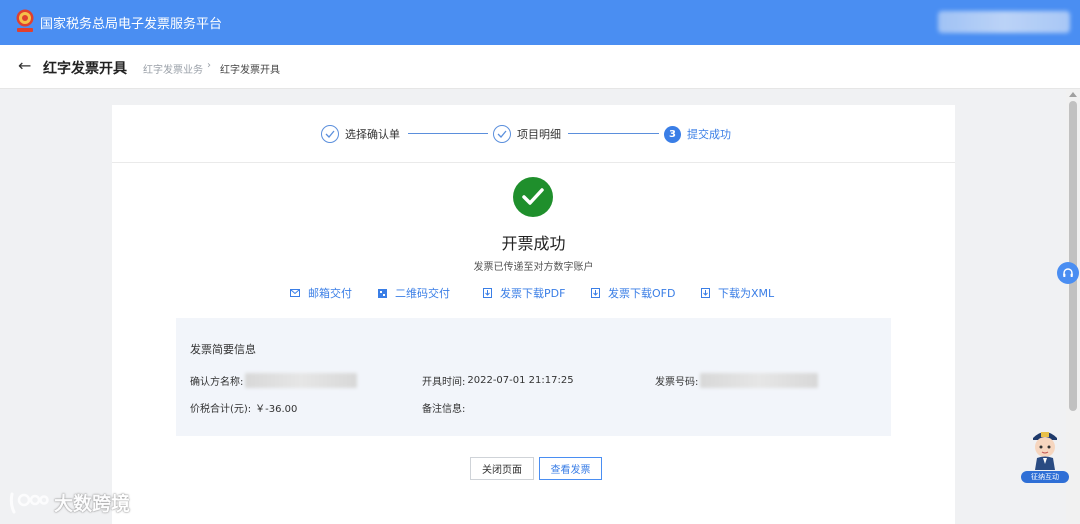 The image size is (1080, 524). What do you see at coordinates (487, 293) in the screenshot?
I see `download-pdf-icon` at bounding box center [487, 293].